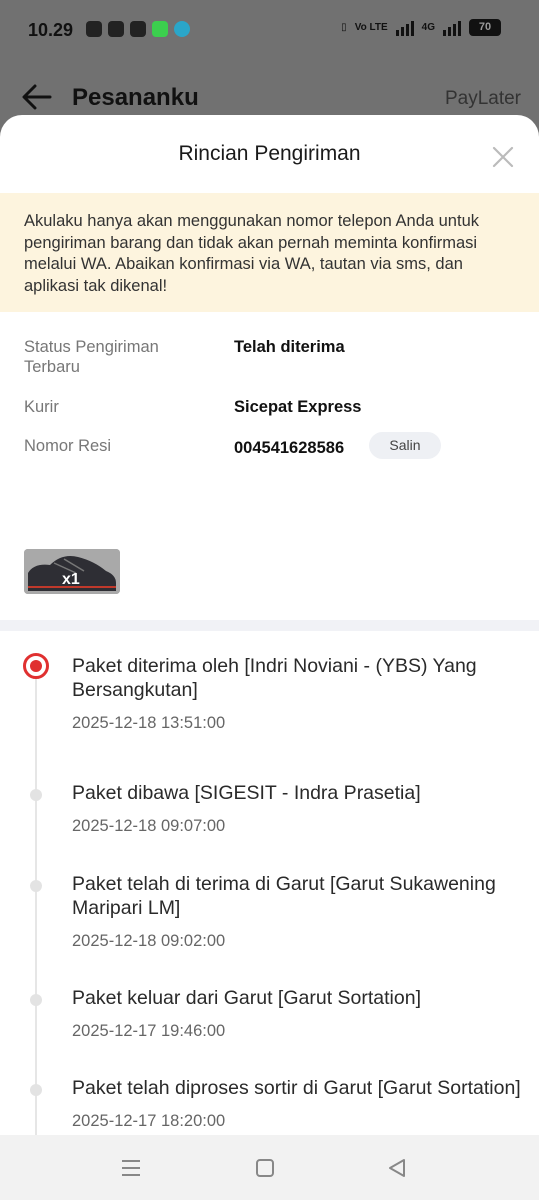 The image size is (539, 1200). I want to click on timeline-title: Paket dibawa [SIGESIT - Indra Prasetia], so click(246, 793).